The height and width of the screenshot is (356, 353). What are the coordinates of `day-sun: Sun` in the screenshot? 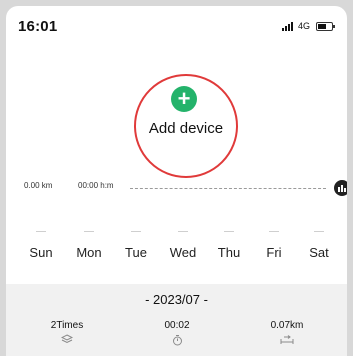 It's located at (41, 245).